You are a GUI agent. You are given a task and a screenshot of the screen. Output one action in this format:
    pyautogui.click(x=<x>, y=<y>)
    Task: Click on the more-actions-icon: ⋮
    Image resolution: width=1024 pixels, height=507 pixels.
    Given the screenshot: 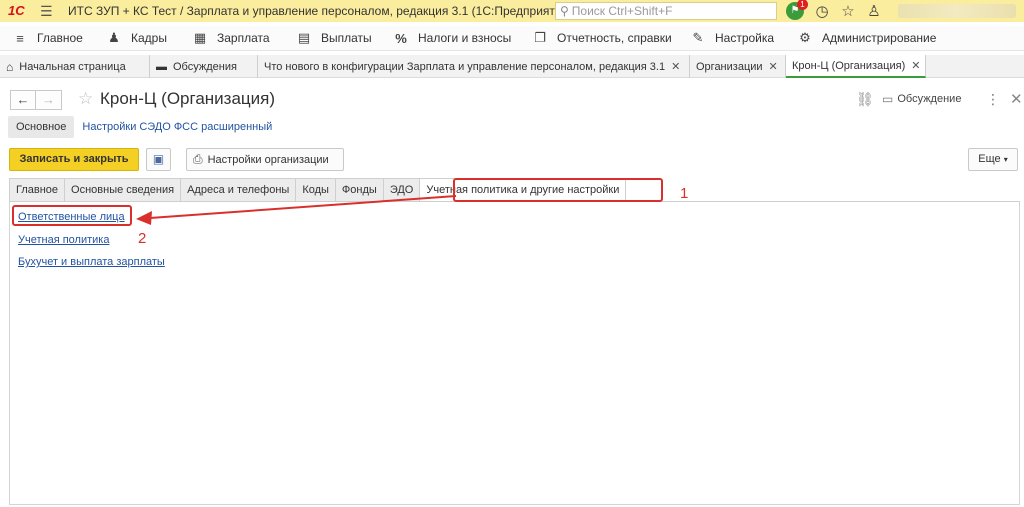 What is the action you would take?
    pyautogui.click(x=993, y=99)
    